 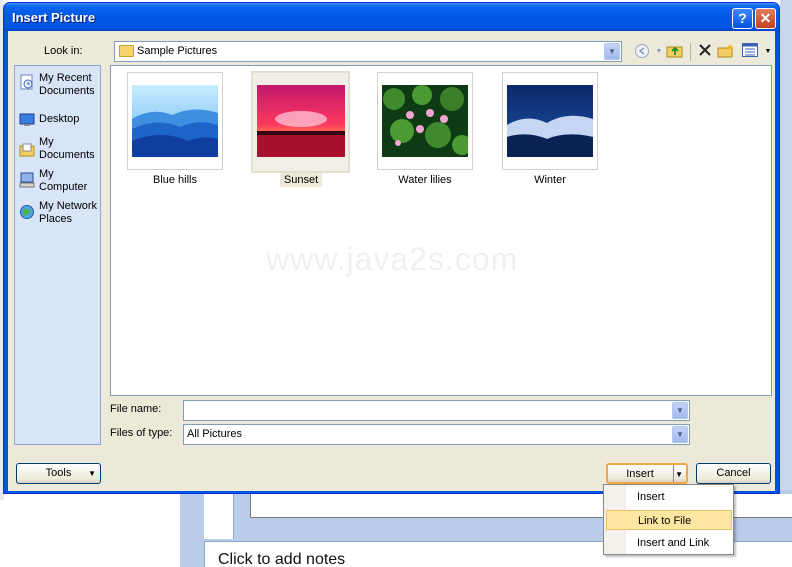 What do you see at coordinates (282, 559) in the screenshot?
I see `notes-placeholder: Click to add notes` at bounding box center [282, 559].